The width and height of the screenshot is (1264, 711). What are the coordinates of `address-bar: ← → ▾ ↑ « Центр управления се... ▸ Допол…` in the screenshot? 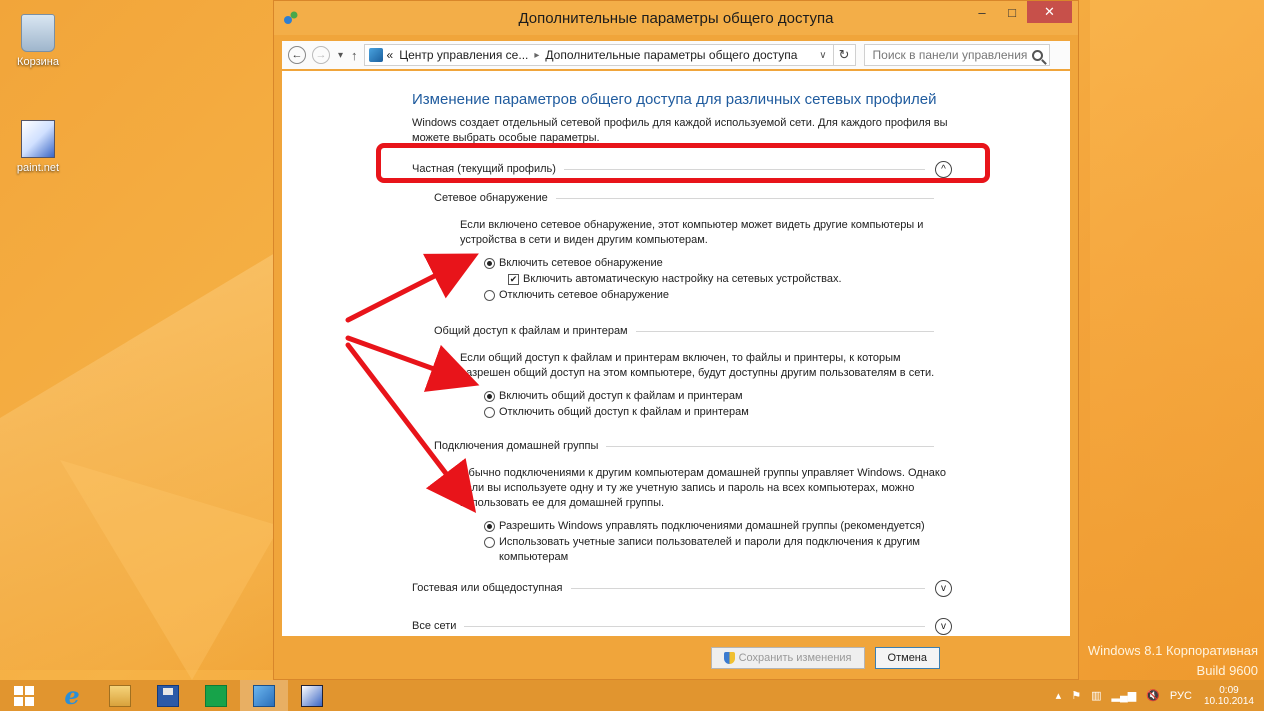 It's located at (676, 55).